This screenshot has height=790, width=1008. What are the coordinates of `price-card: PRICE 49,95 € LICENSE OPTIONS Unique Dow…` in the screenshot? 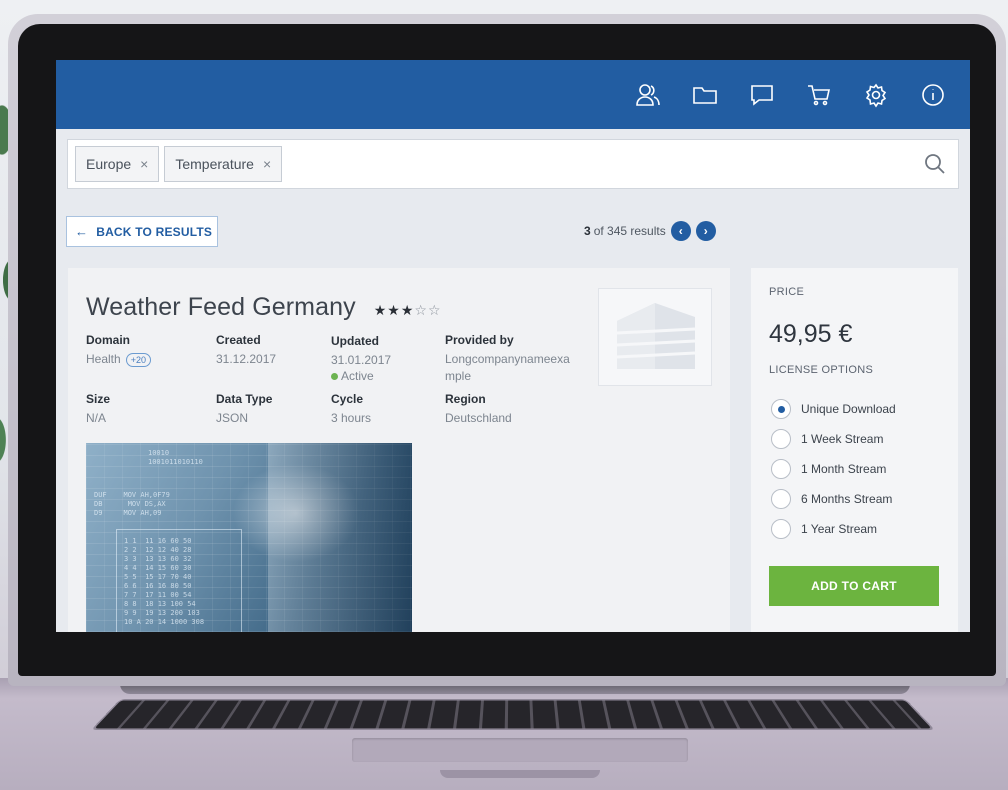 It's located at (854, 450).